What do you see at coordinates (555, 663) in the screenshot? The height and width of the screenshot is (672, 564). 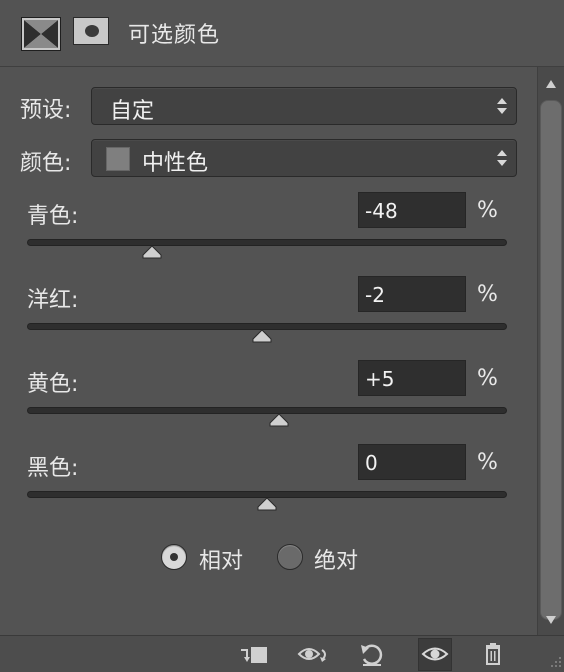 I see `resize-grip-icon` at bounding box center [555, 663].